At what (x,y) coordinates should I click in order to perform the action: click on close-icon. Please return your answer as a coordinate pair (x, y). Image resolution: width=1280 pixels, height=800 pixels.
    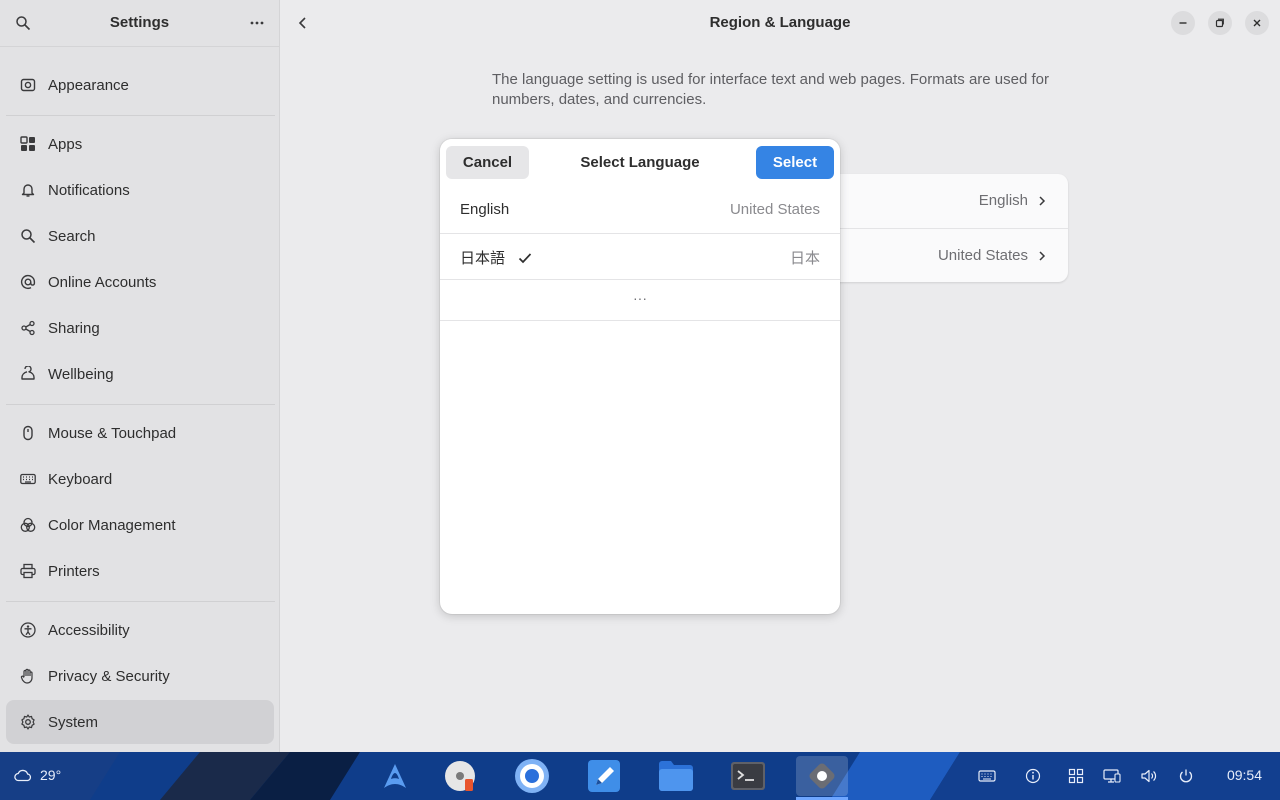
    Looking at the image, I should click on (1257, 23).